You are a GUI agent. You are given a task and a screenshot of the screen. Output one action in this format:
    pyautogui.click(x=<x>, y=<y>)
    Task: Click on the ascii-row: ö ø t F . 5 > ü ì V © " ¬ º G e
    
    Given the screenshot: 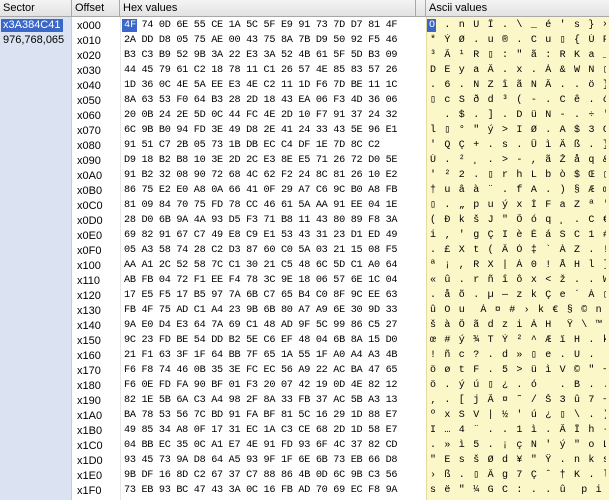 What is the action you would take?
    pyautogui.click(x=518, y=371)
    